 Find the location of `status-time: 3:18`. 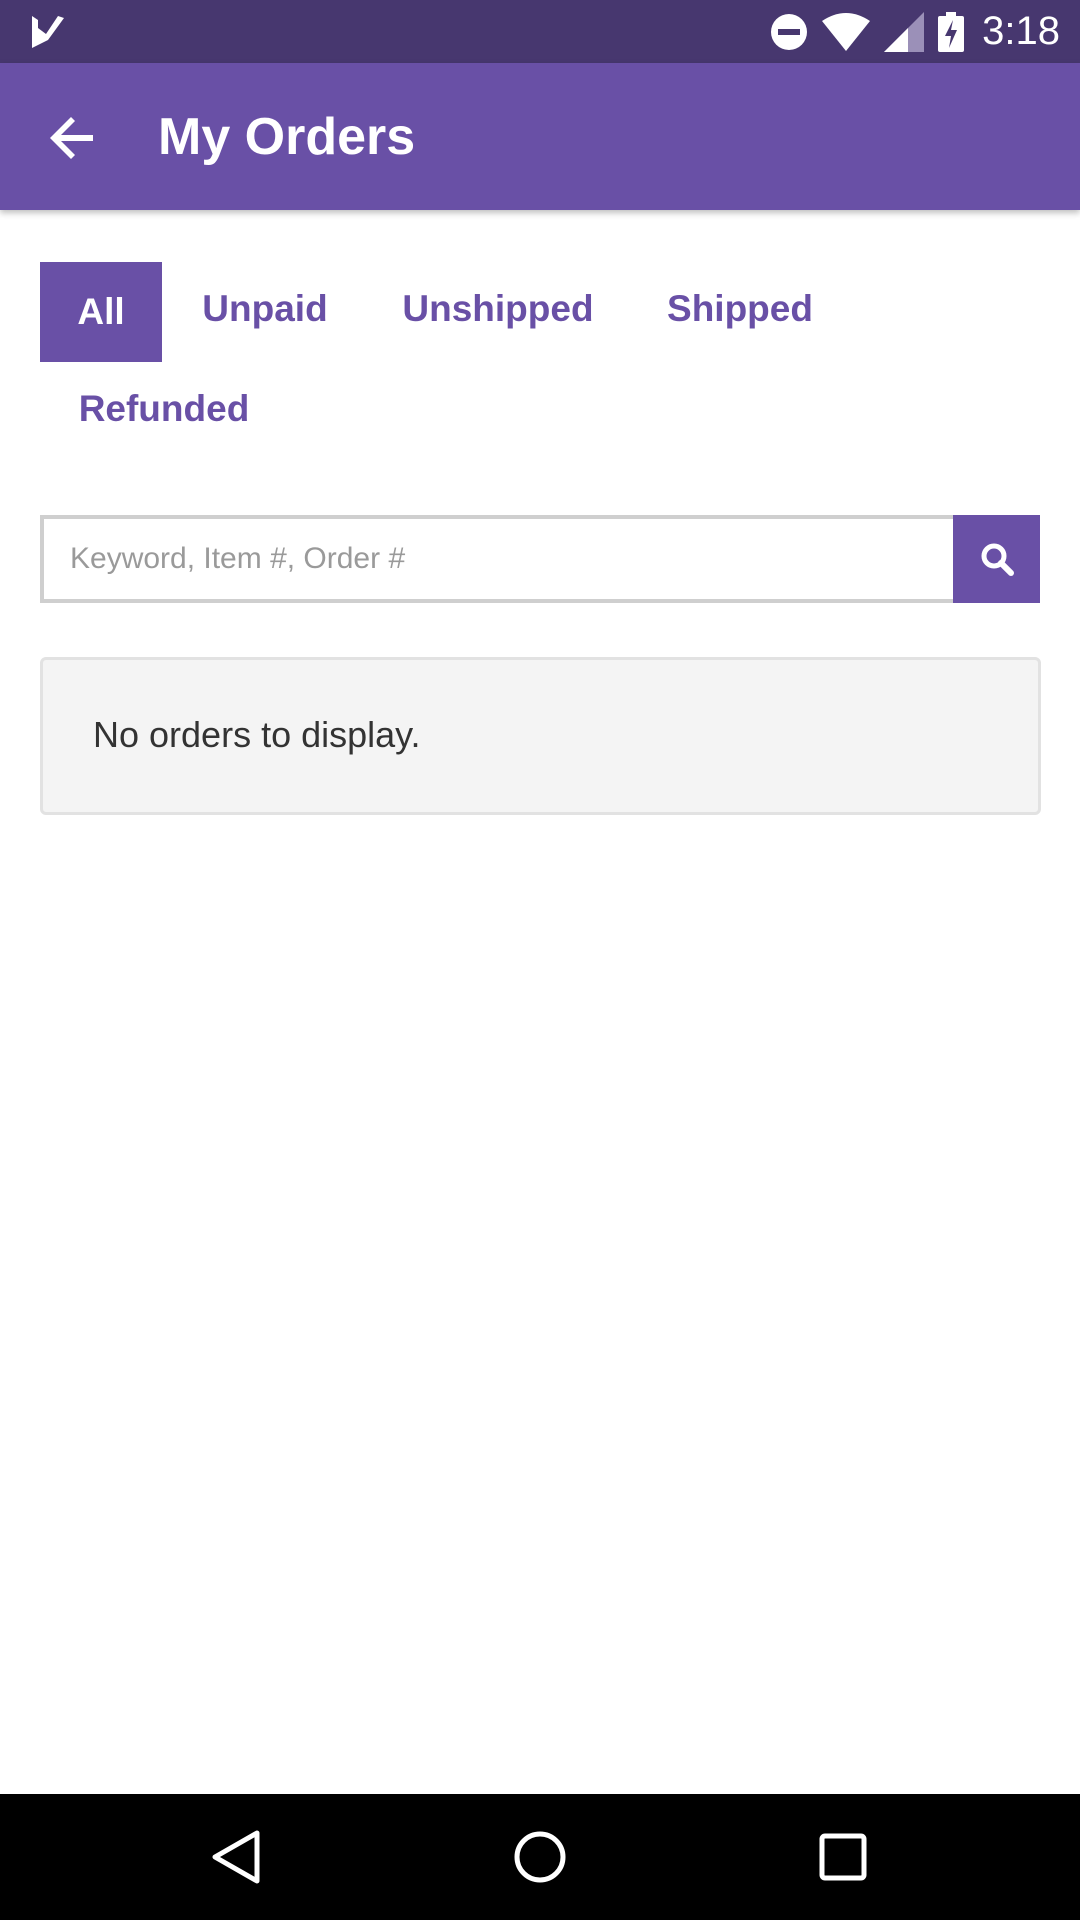

status-time: 3:18 is located at coordinates (1021, 31).